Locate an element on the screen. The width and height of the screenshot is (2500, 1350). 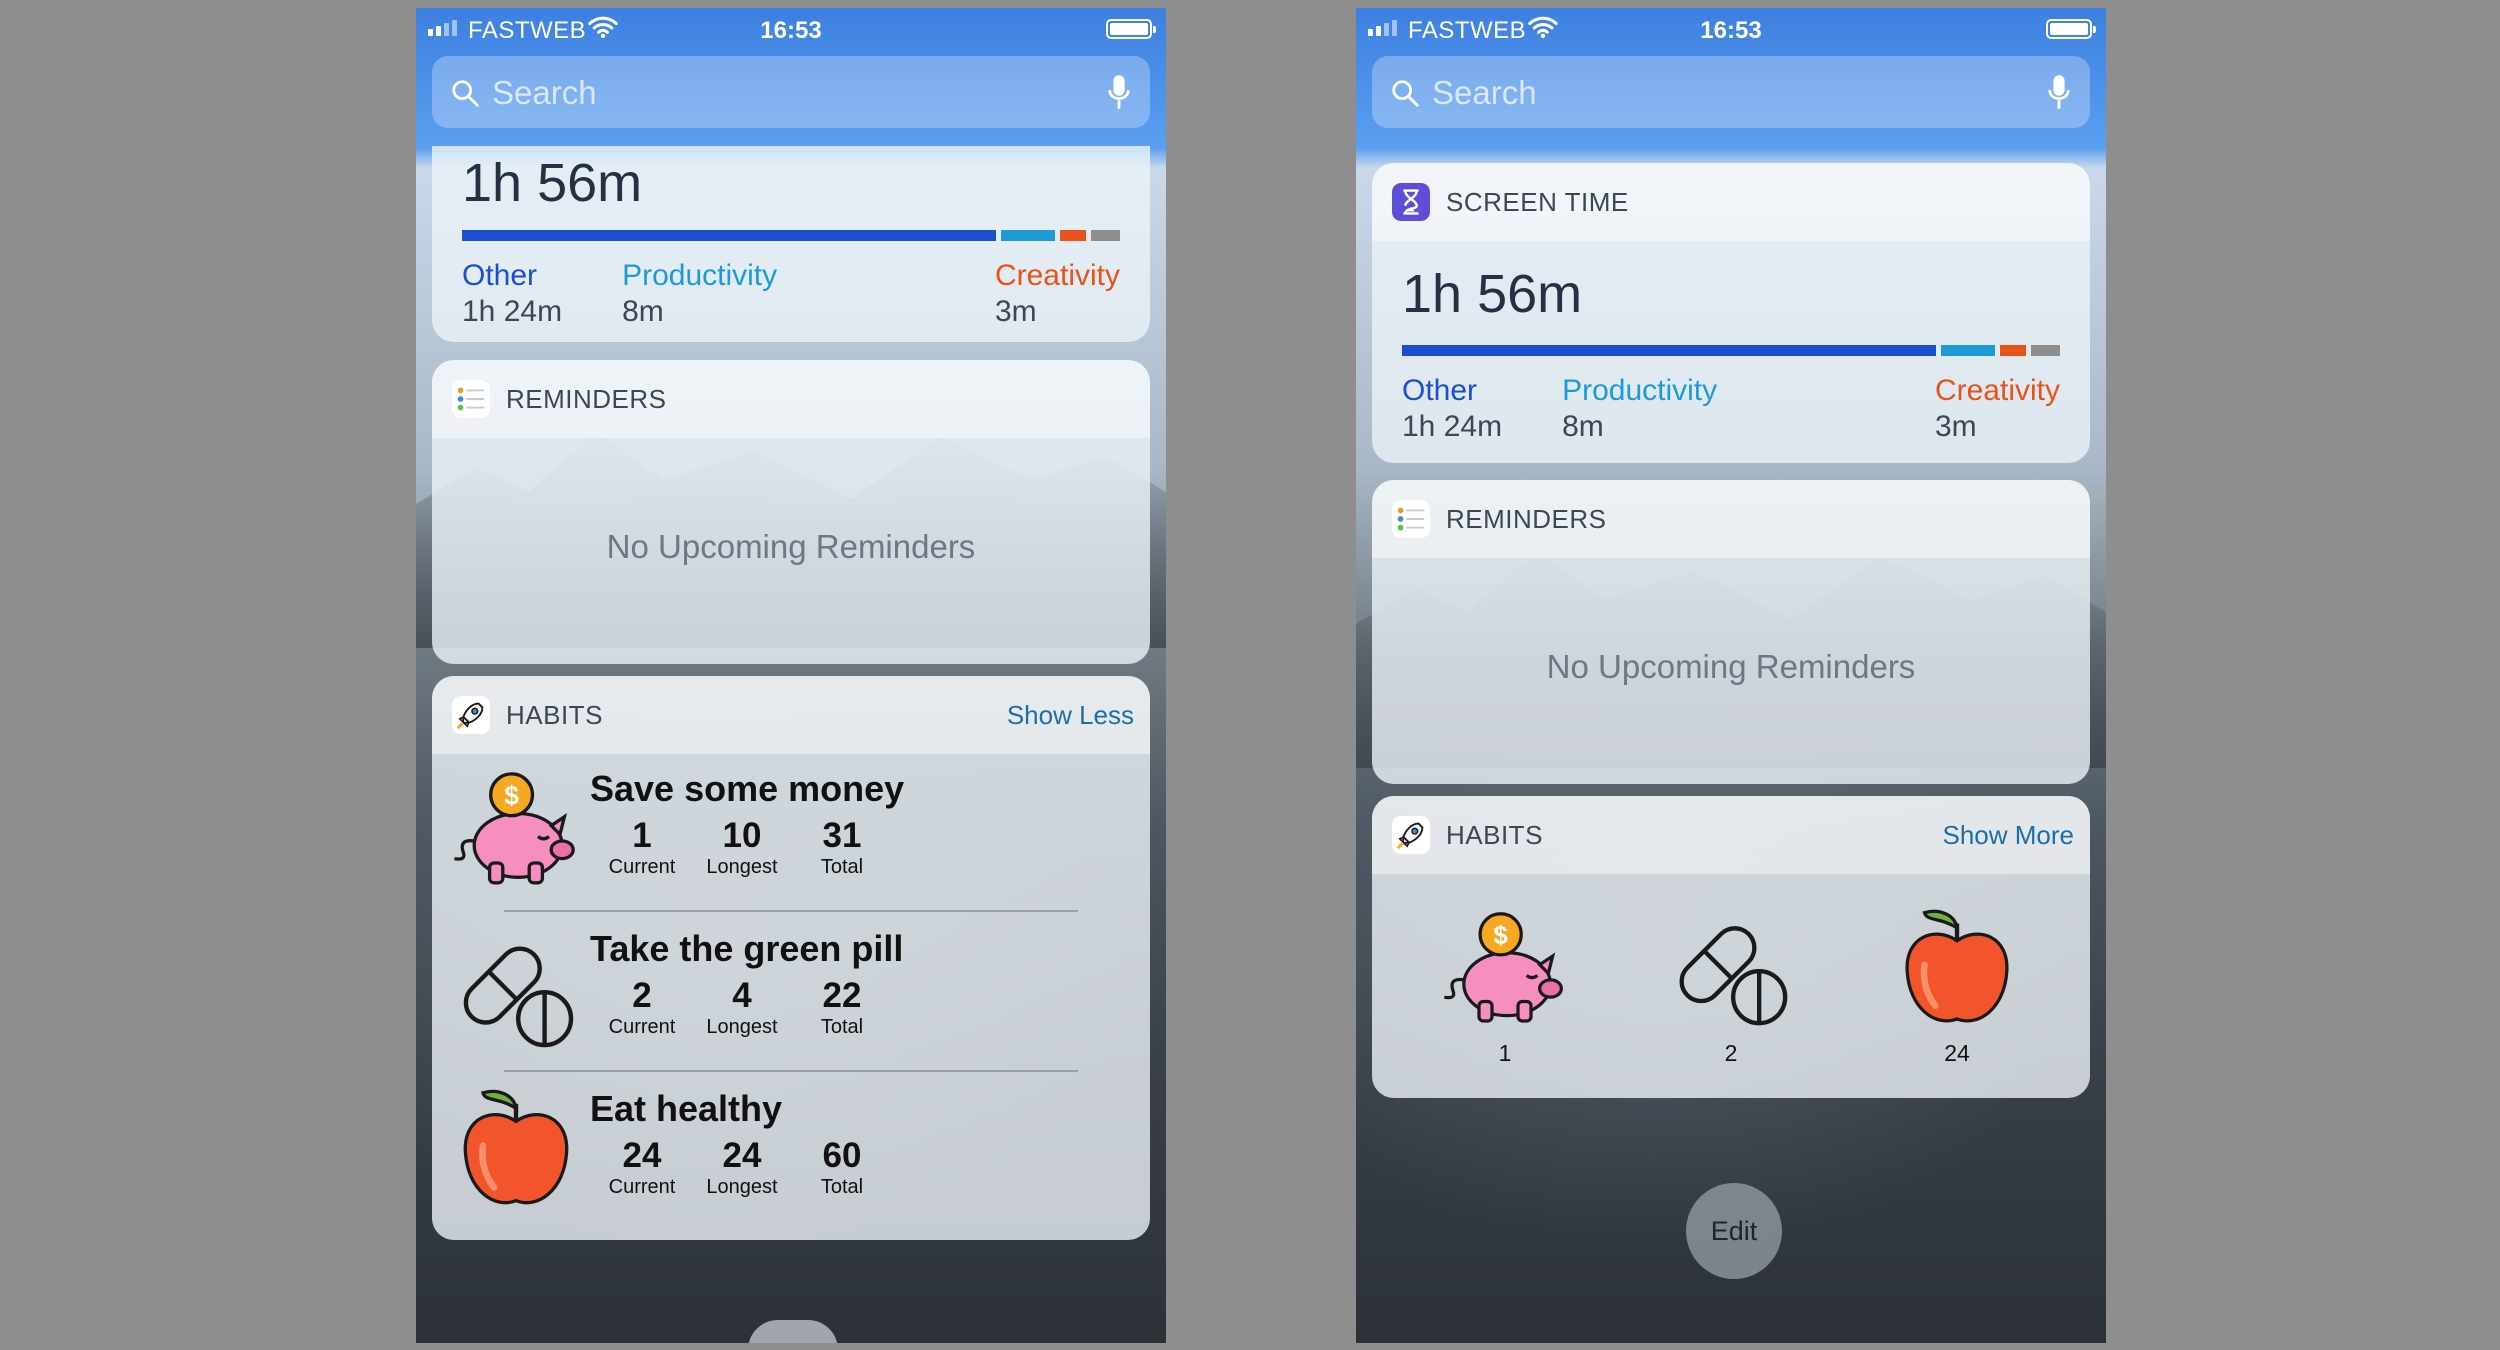
habits-compact-list: 1 2 24 is located at coordinates (1731, 986).